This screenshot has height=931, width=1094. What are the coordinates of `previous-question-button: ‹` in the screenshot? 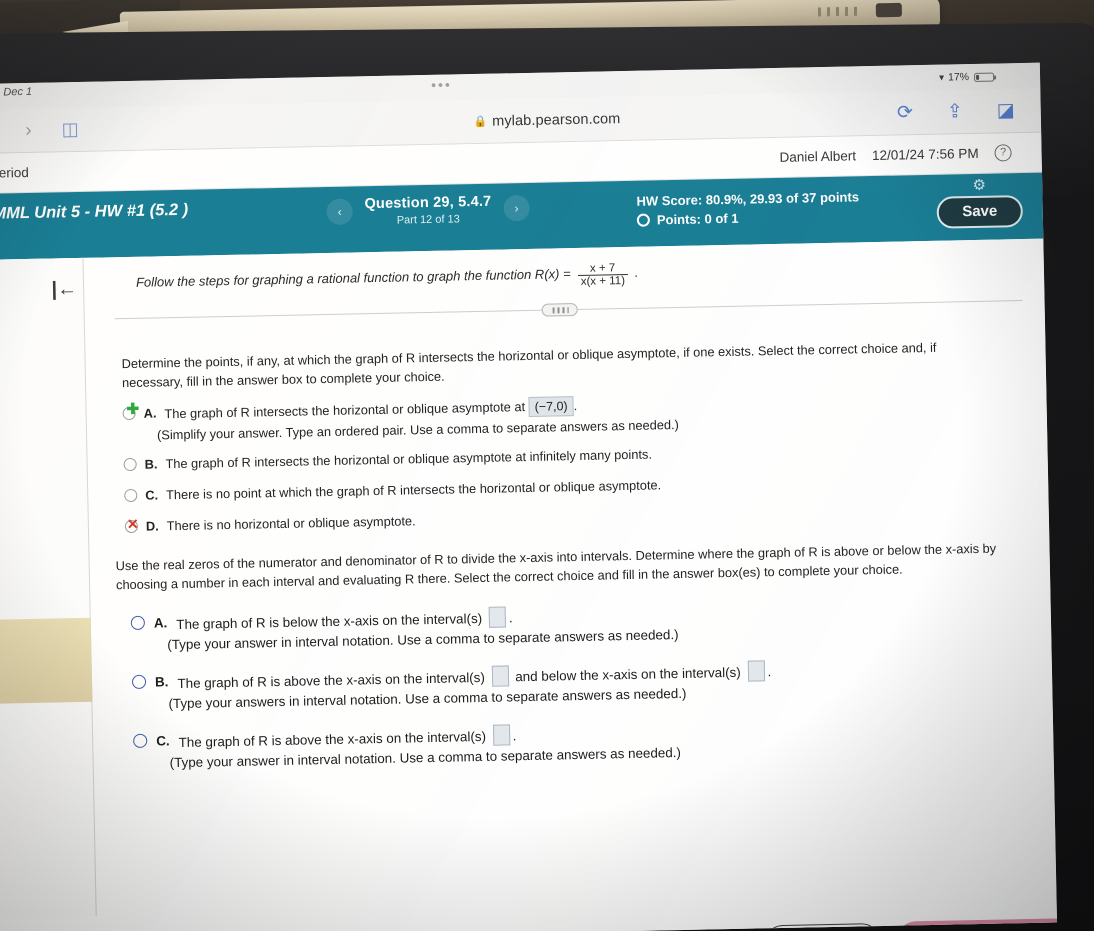 It's located at (339, 211).